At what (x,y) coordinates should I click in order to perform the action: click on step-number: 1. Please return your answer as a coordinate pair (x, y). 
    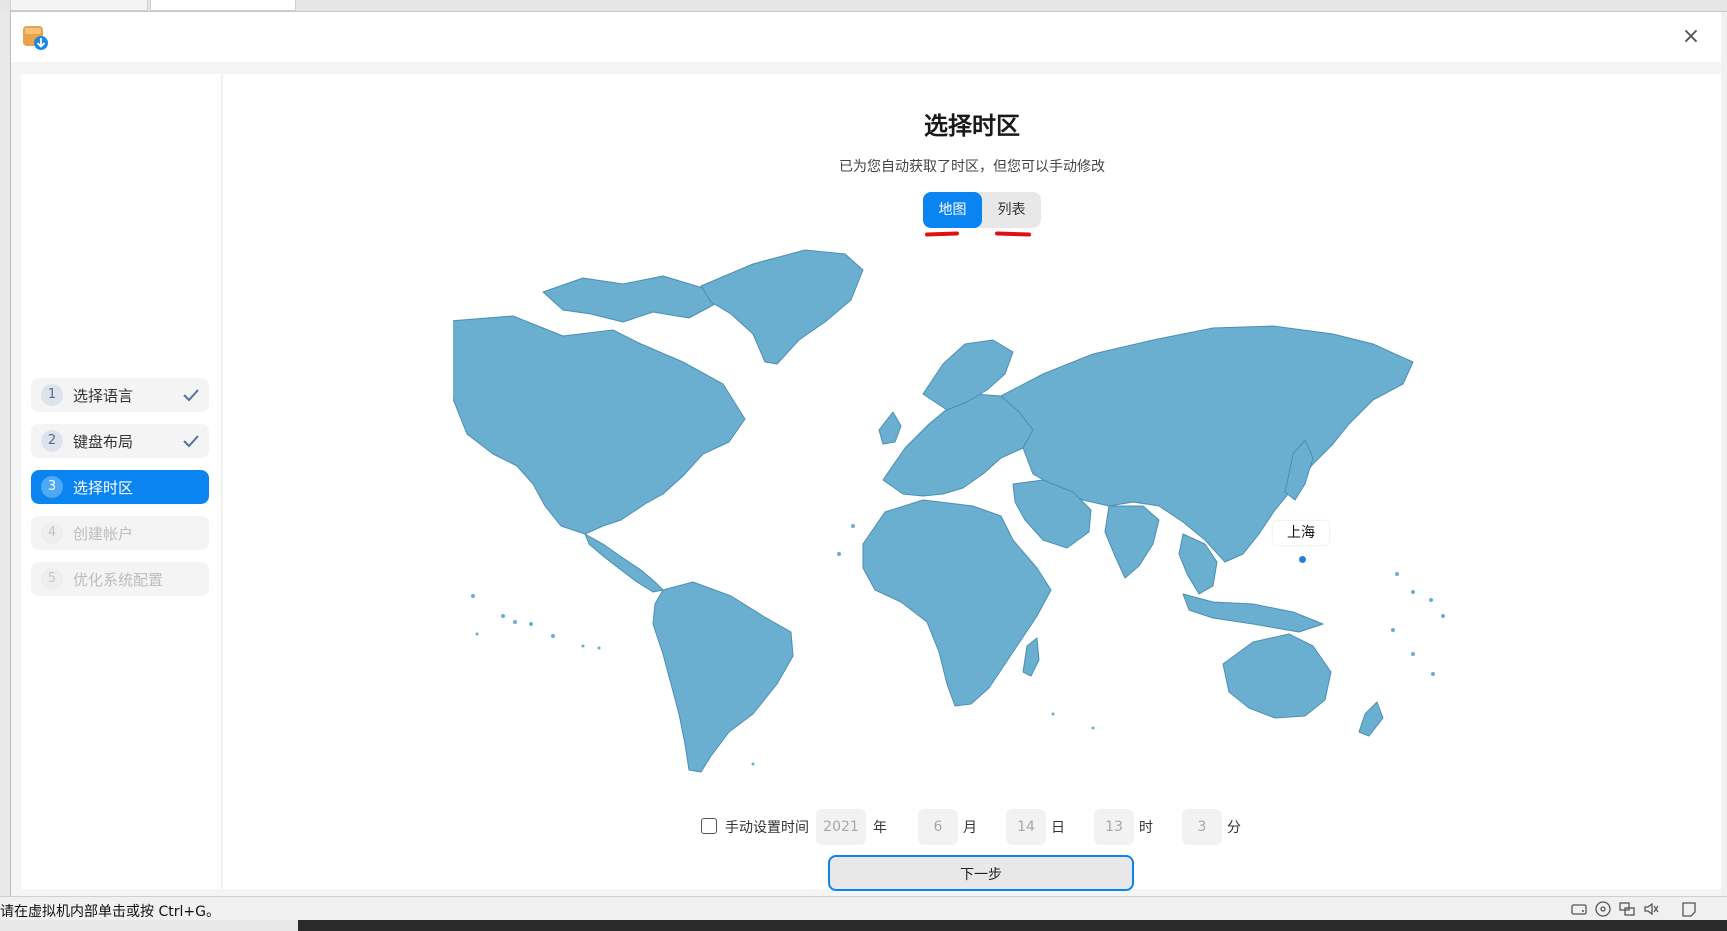
    Looking at the image, I should click on (52, 395).